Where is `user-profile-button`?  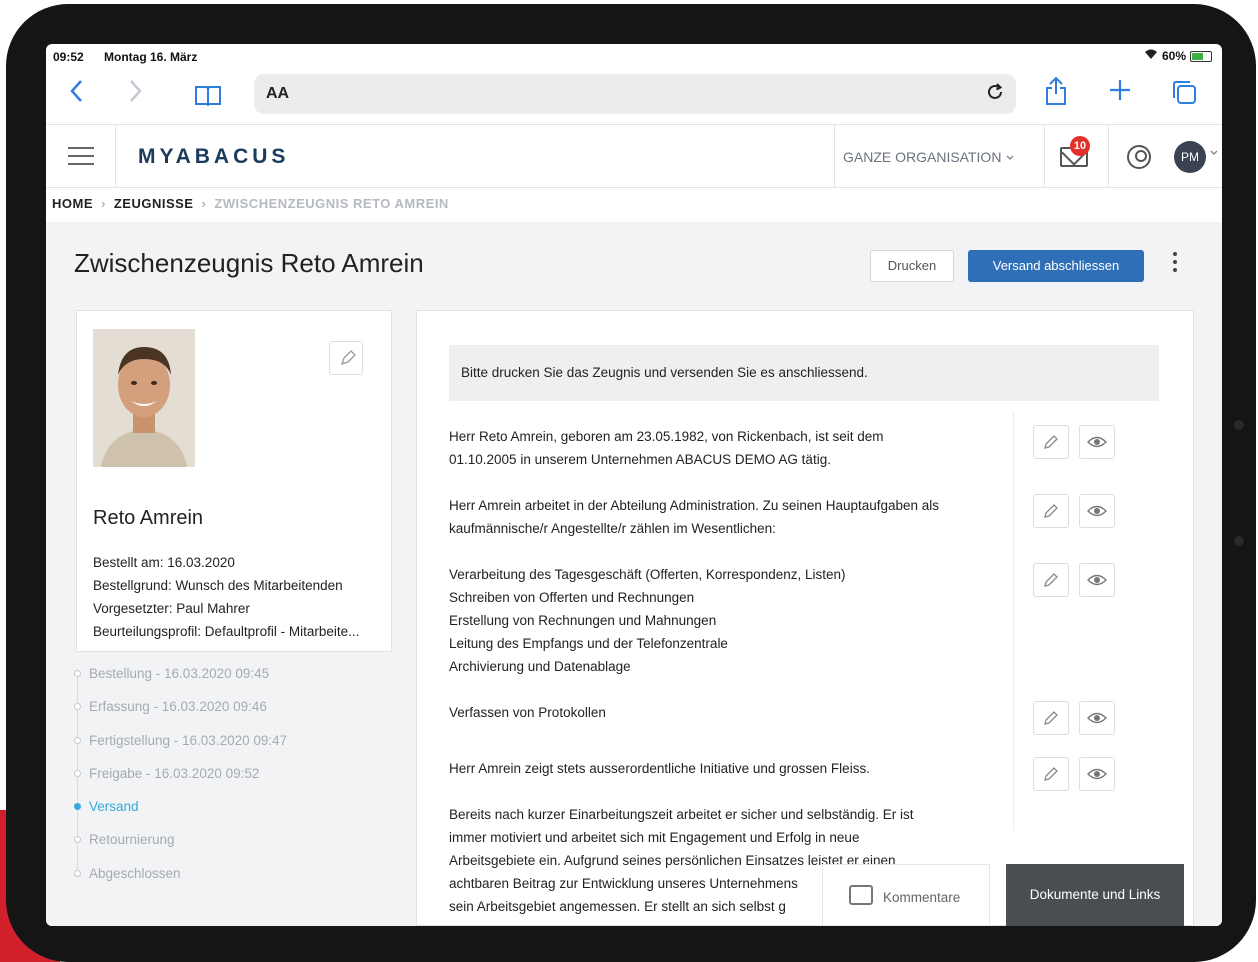 user-profile-button is located at coordinates (1140, 156).